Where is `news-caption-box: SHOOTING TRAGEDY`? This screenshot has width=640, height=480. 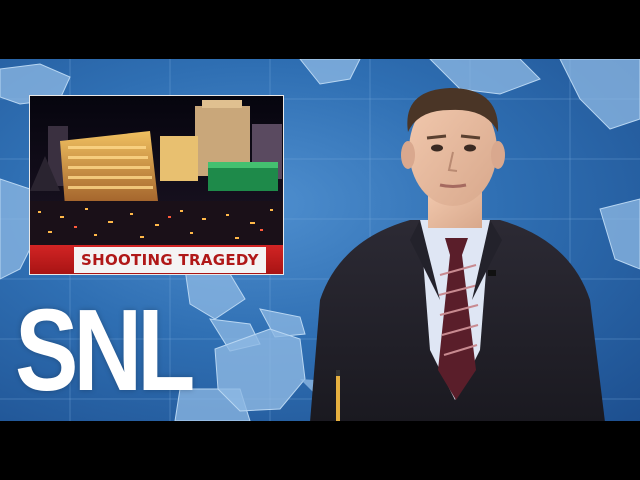
news-caption-box: SHOOTING TRAGEDY is located at coordinates (170, 259).